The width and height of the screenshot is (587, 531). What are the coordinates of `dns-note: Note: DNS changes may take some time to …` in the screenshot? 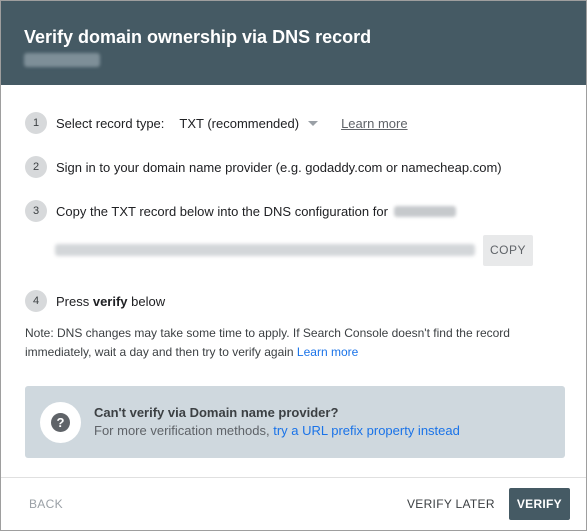 It's located at (285, 343).